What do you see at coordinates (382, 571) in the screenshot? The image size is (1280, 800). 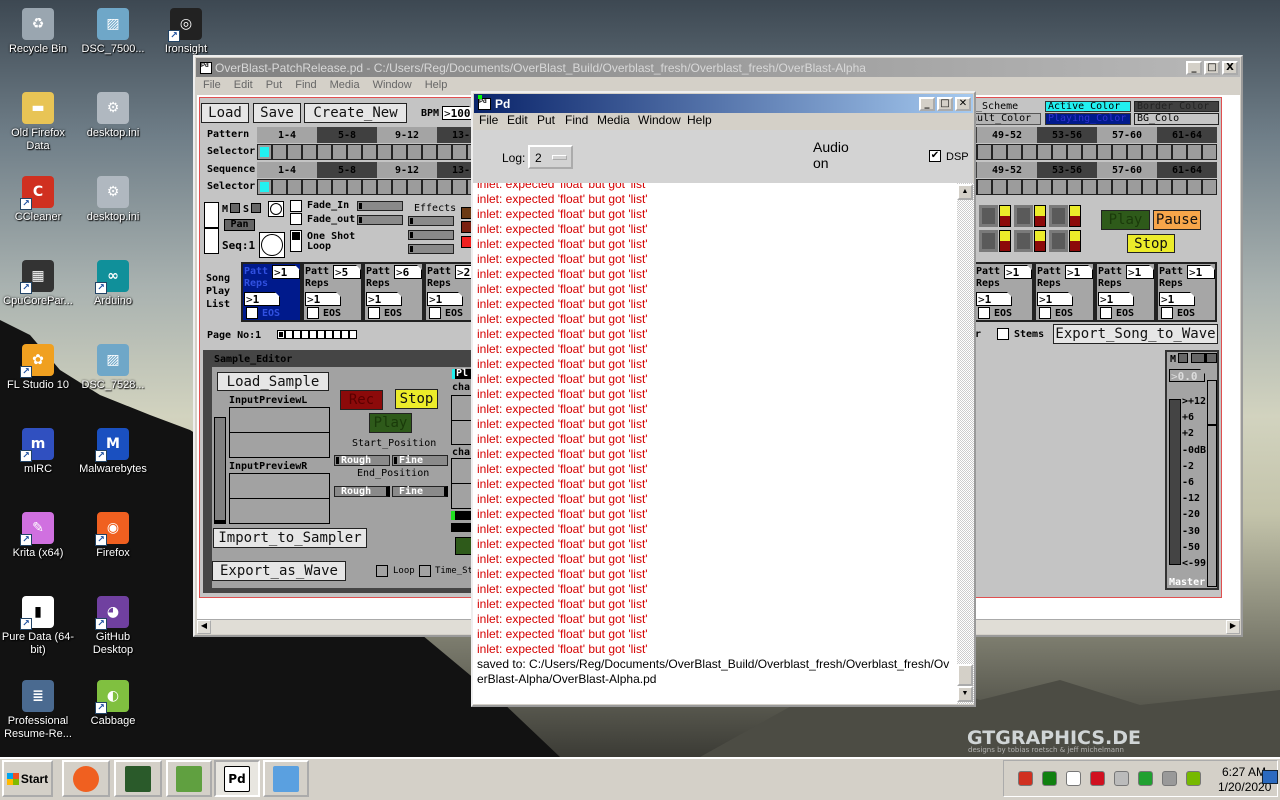 I see `loop-checkbox` at bounding box center [382, 571].